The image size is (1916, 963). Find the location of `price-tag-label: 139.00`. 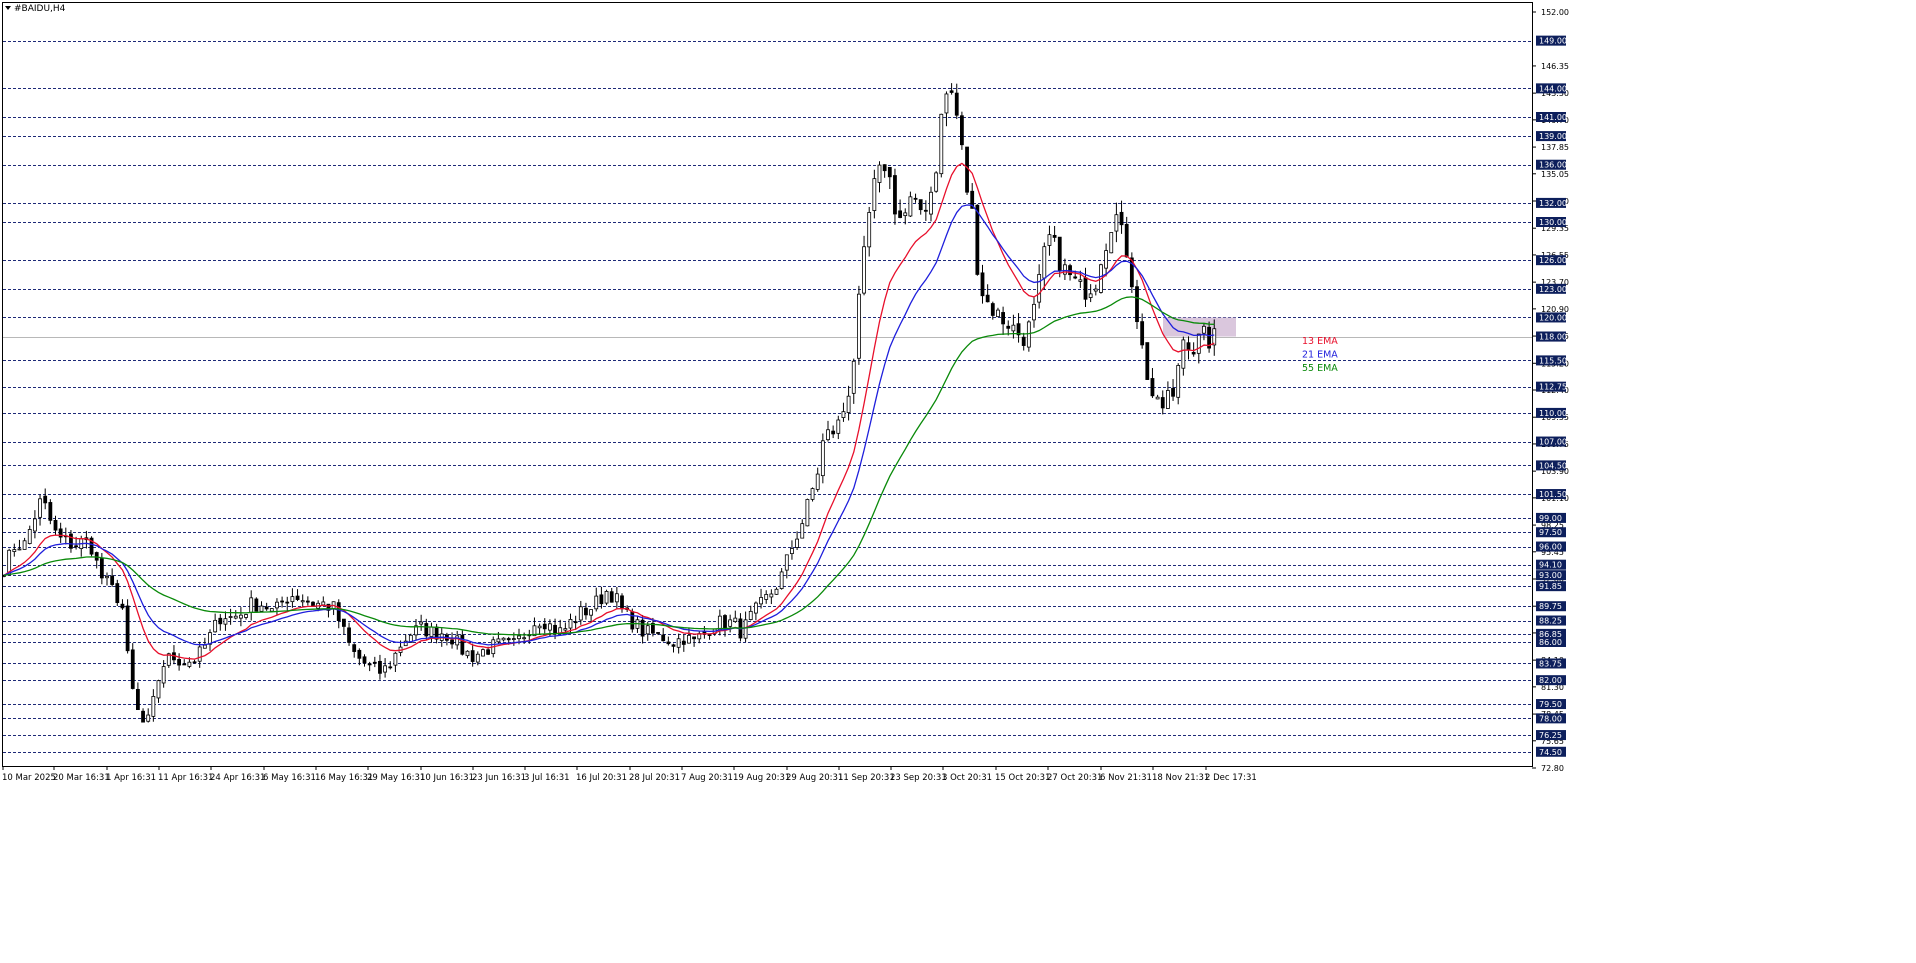

price-tag-label: 139.00 is located at coordinates (1553, 136).